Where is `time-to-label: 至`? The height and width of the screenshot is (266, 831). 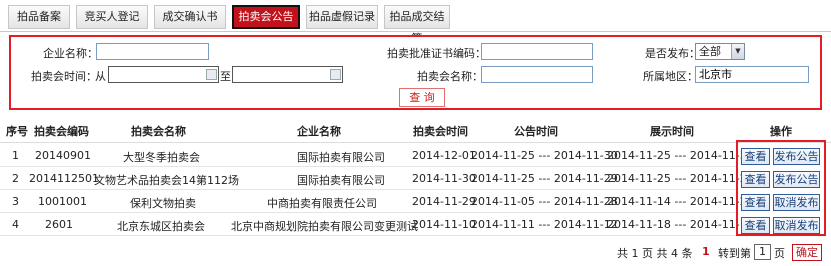 time-to-label: 至 is located at coordinates (225, 76).